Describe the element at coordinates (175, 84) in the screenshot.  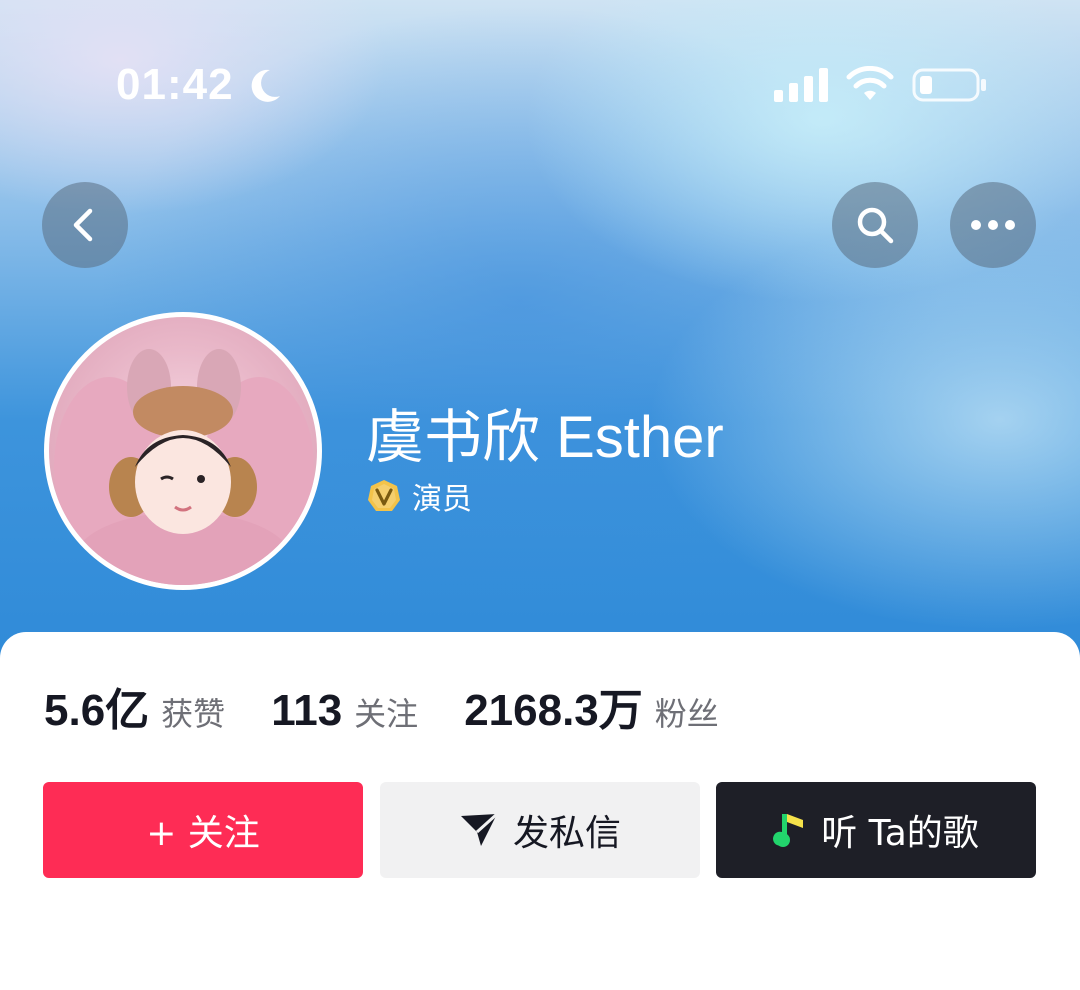
I see `status-time: 01:42` at that location.